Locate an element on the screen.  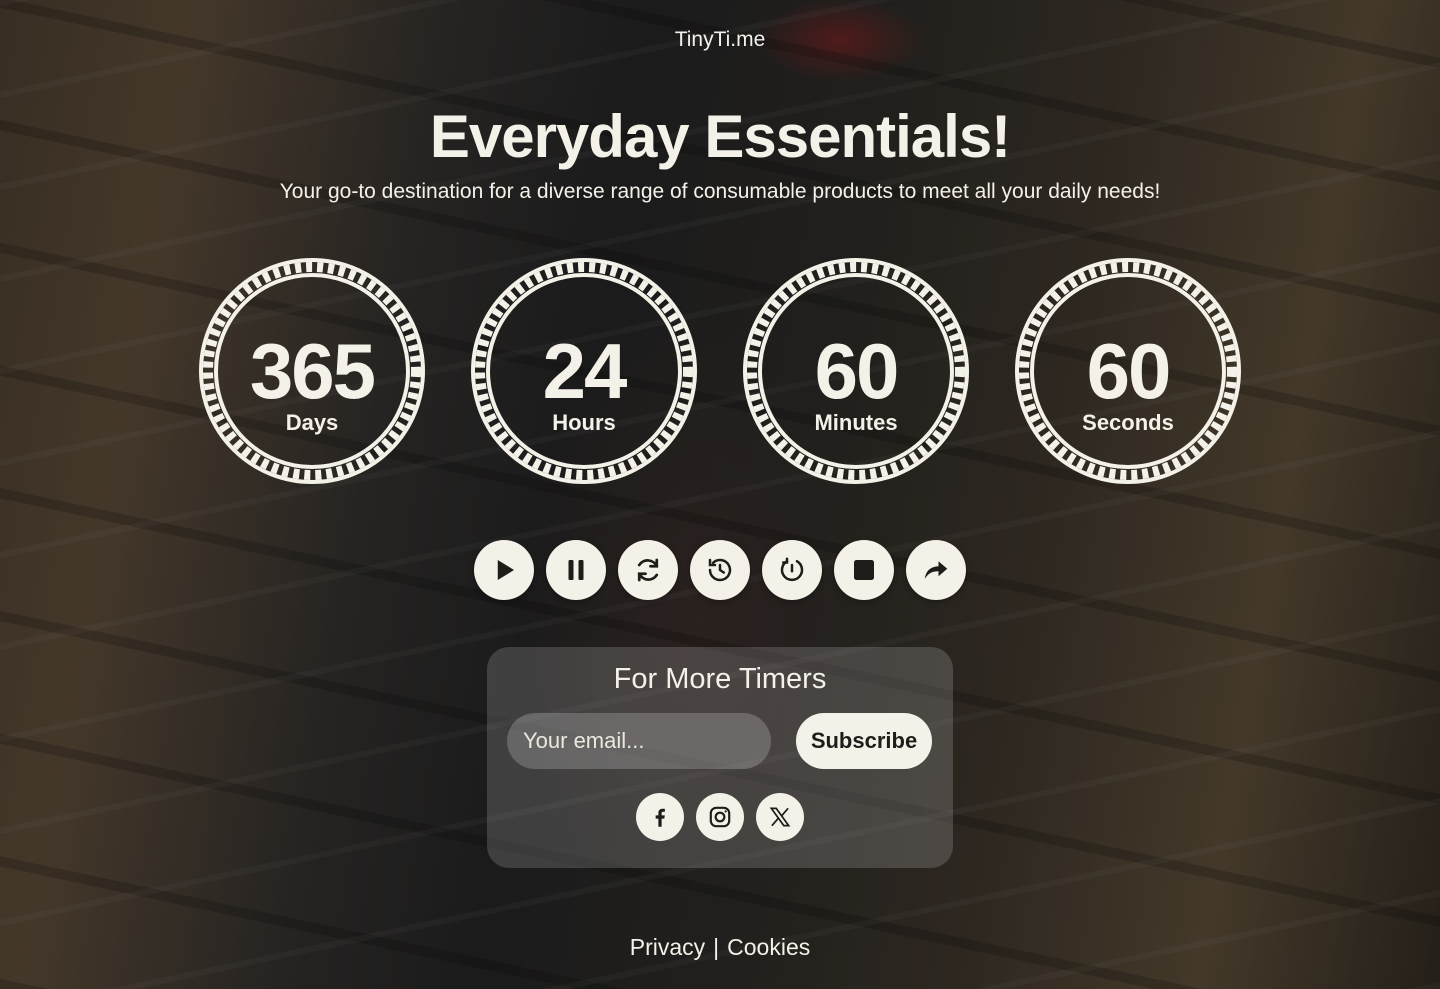
hours-label: Hours is located at coordinates (584, 422).